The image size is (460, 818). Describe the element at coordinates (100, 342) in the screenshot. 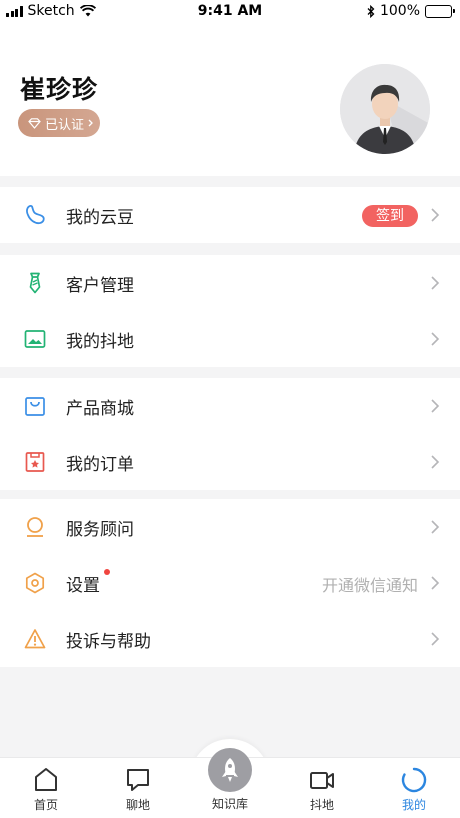

I see `menu-label-douyin: 我的抖地` at that location.